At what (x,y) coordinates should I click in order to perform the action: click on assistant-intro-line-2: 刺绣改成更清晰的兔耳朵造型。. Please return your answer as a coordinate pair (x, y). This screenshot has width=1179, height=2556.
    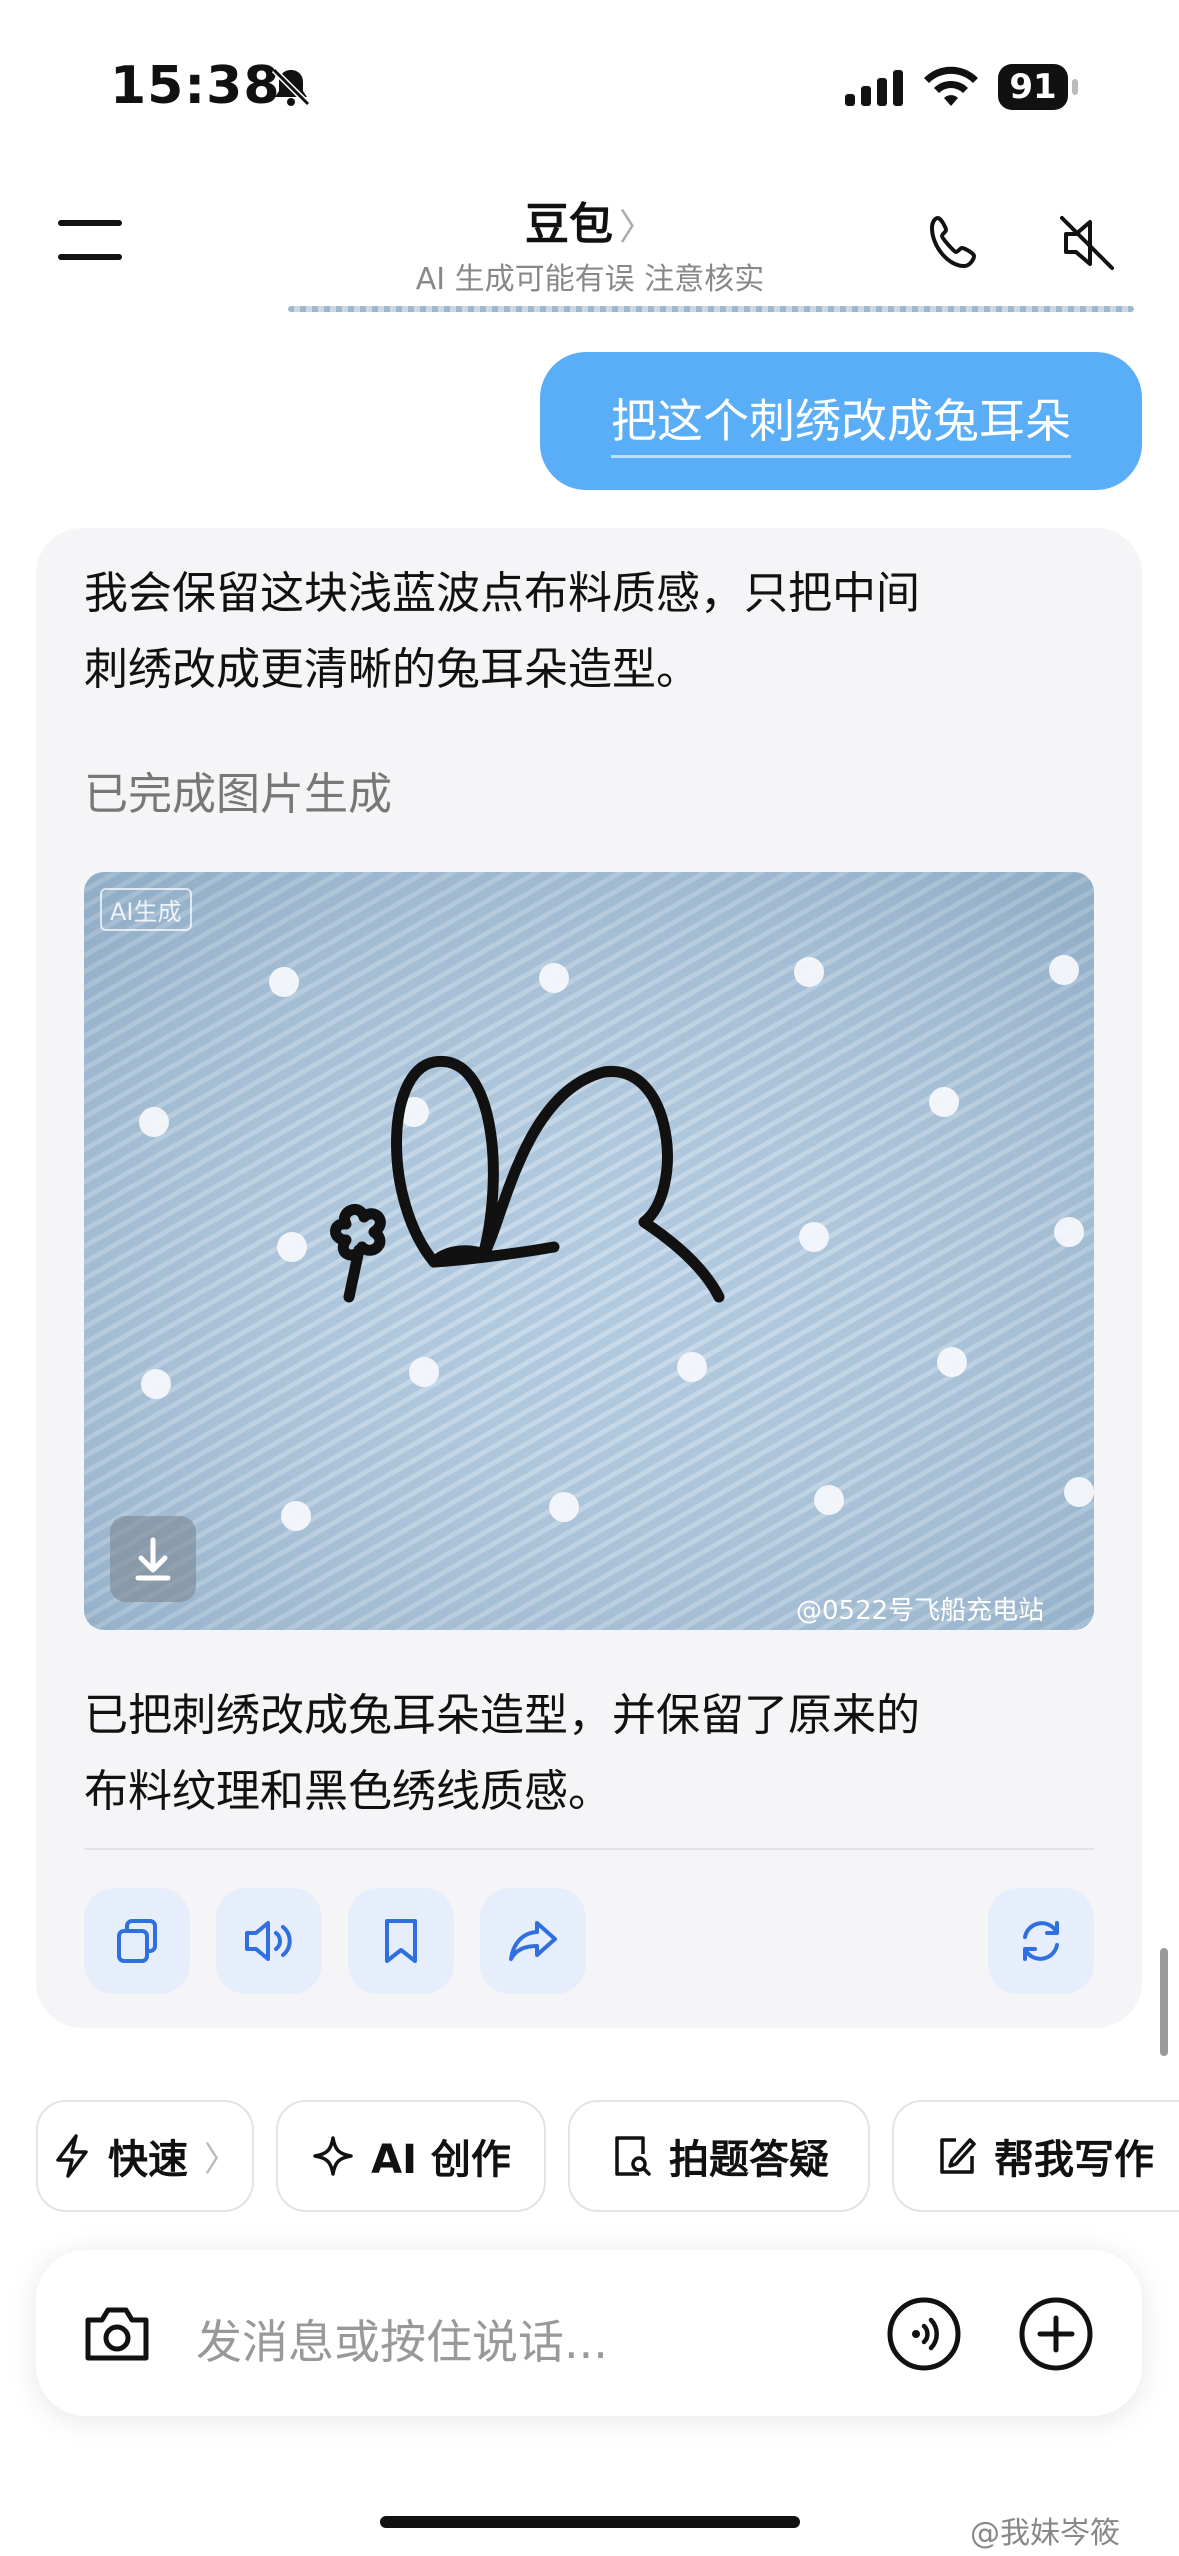
    Looking at the image, I should click on (392, 669).